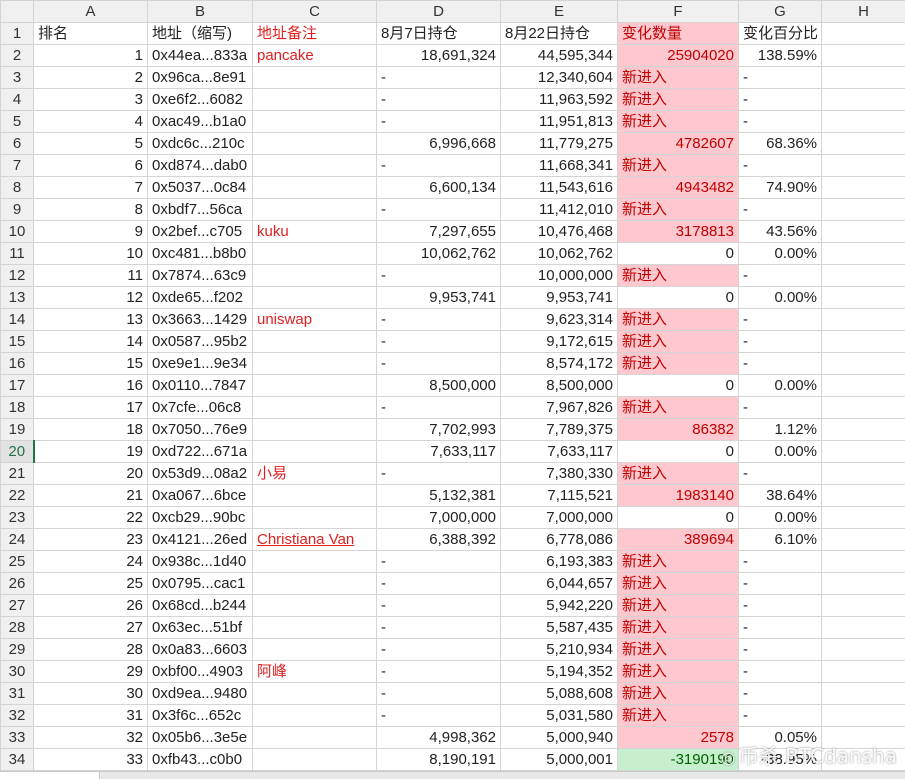 This screenshot has width=905, height=779. Describe the element at coordinates (200, 231) in the screenshot. I see `cell-address: 0x2bef...c705` at that location.